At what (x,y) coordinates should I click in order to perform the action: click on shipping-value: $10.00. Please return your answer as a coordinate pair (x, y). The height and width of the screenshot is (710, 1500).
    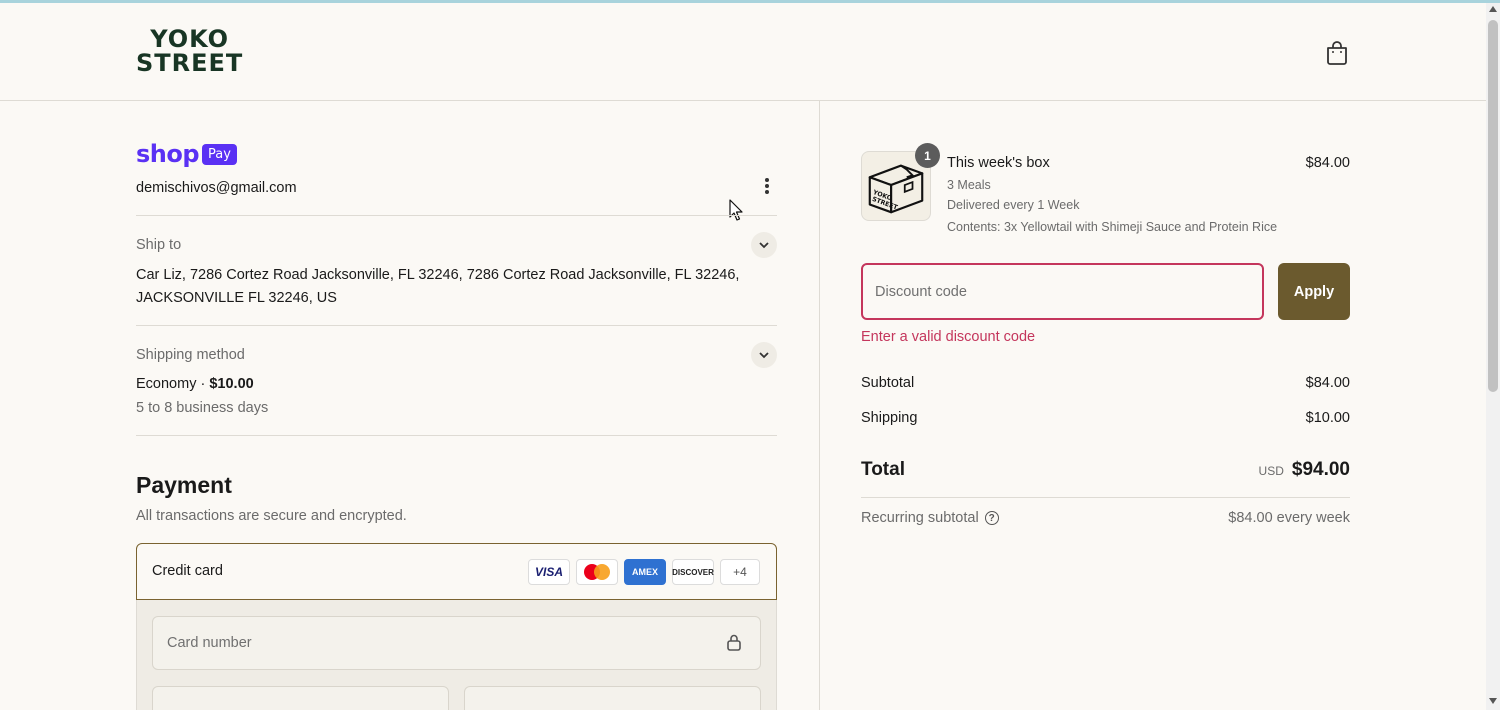
    Looking at the image, I should click on (1327, 418).